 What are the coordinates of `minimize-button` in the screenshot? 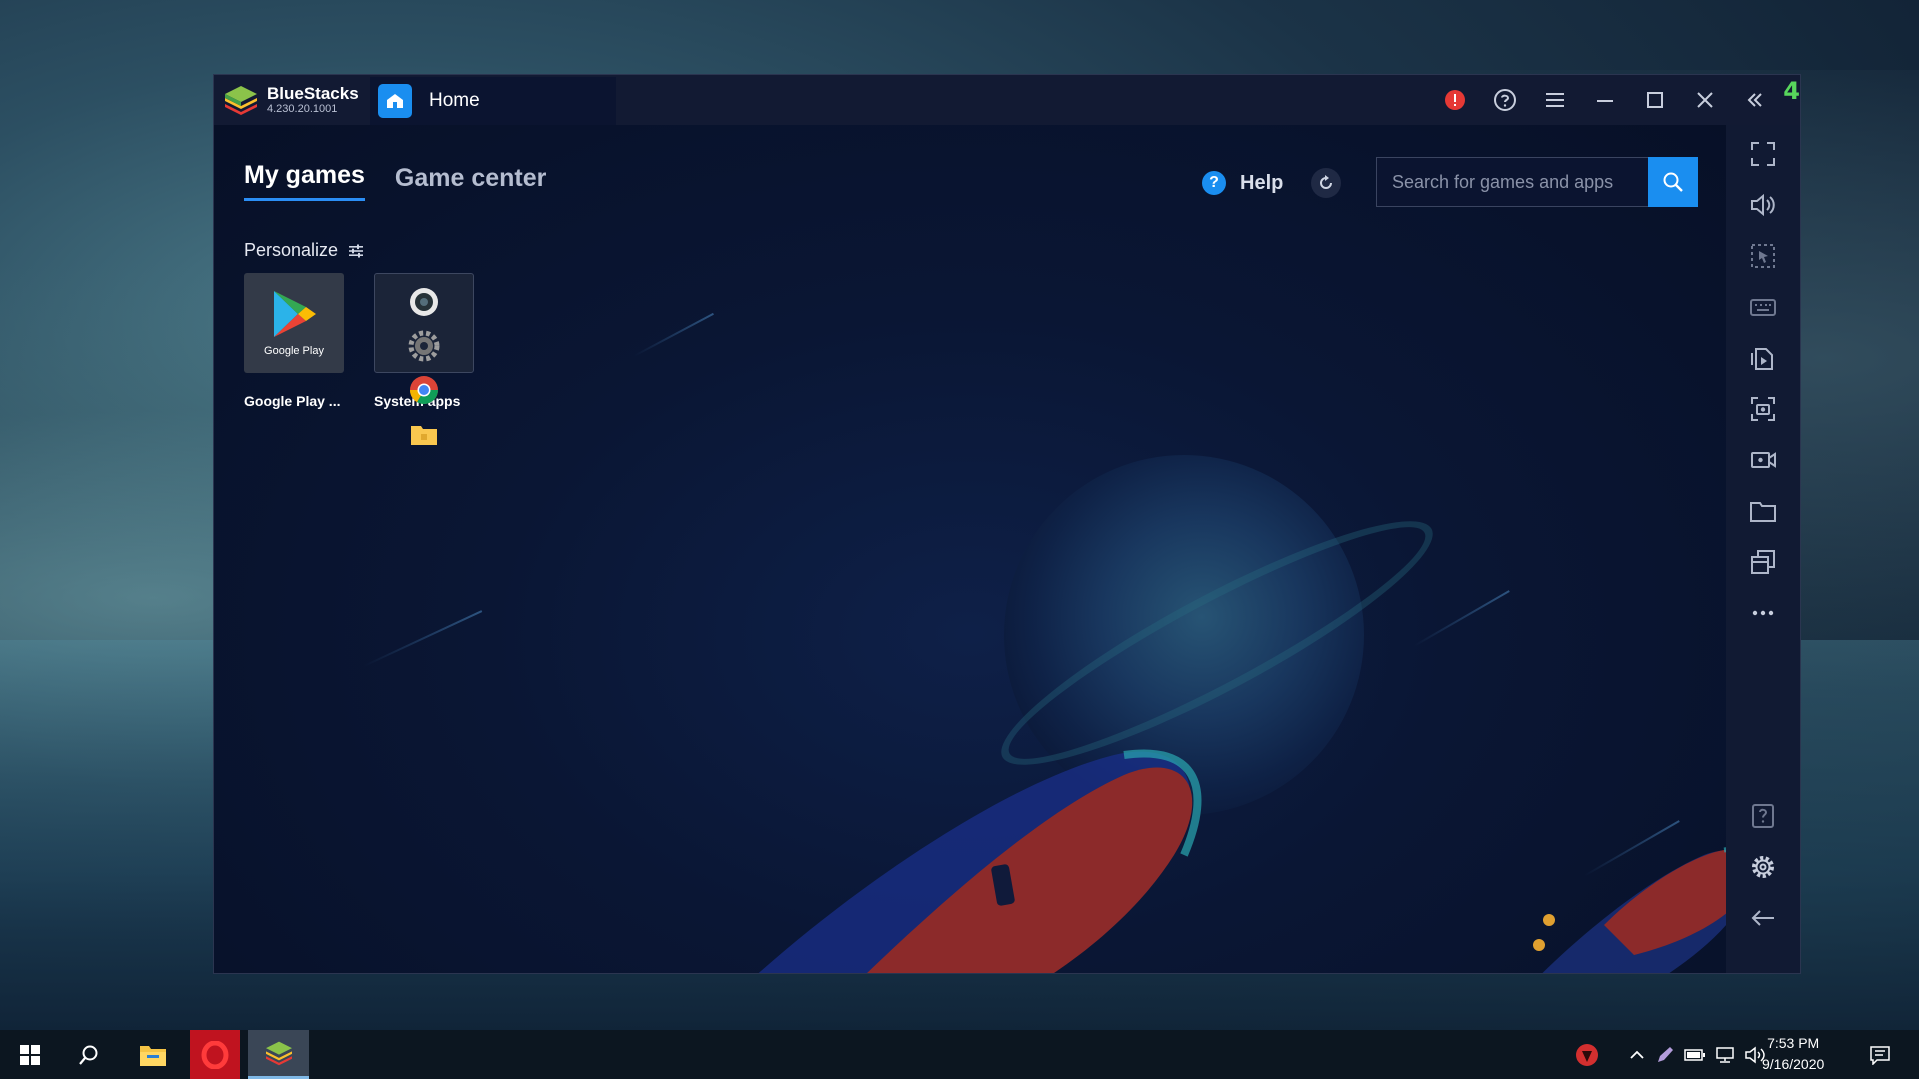 It's located at (1605, 100).